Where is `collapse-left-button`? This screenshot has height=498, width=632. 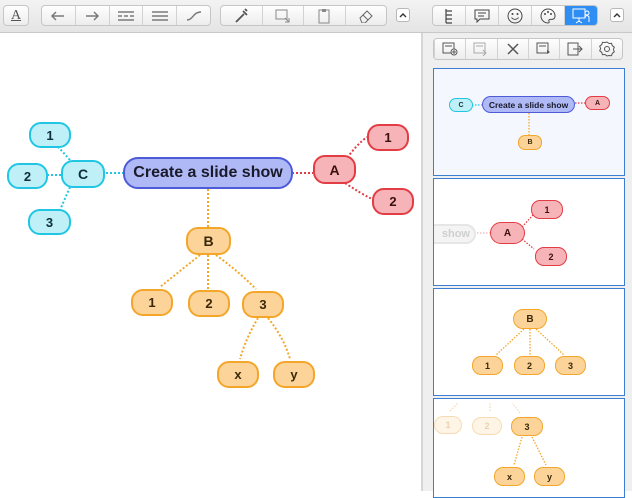
collapse-left-button is located at coordinates (403, 15).